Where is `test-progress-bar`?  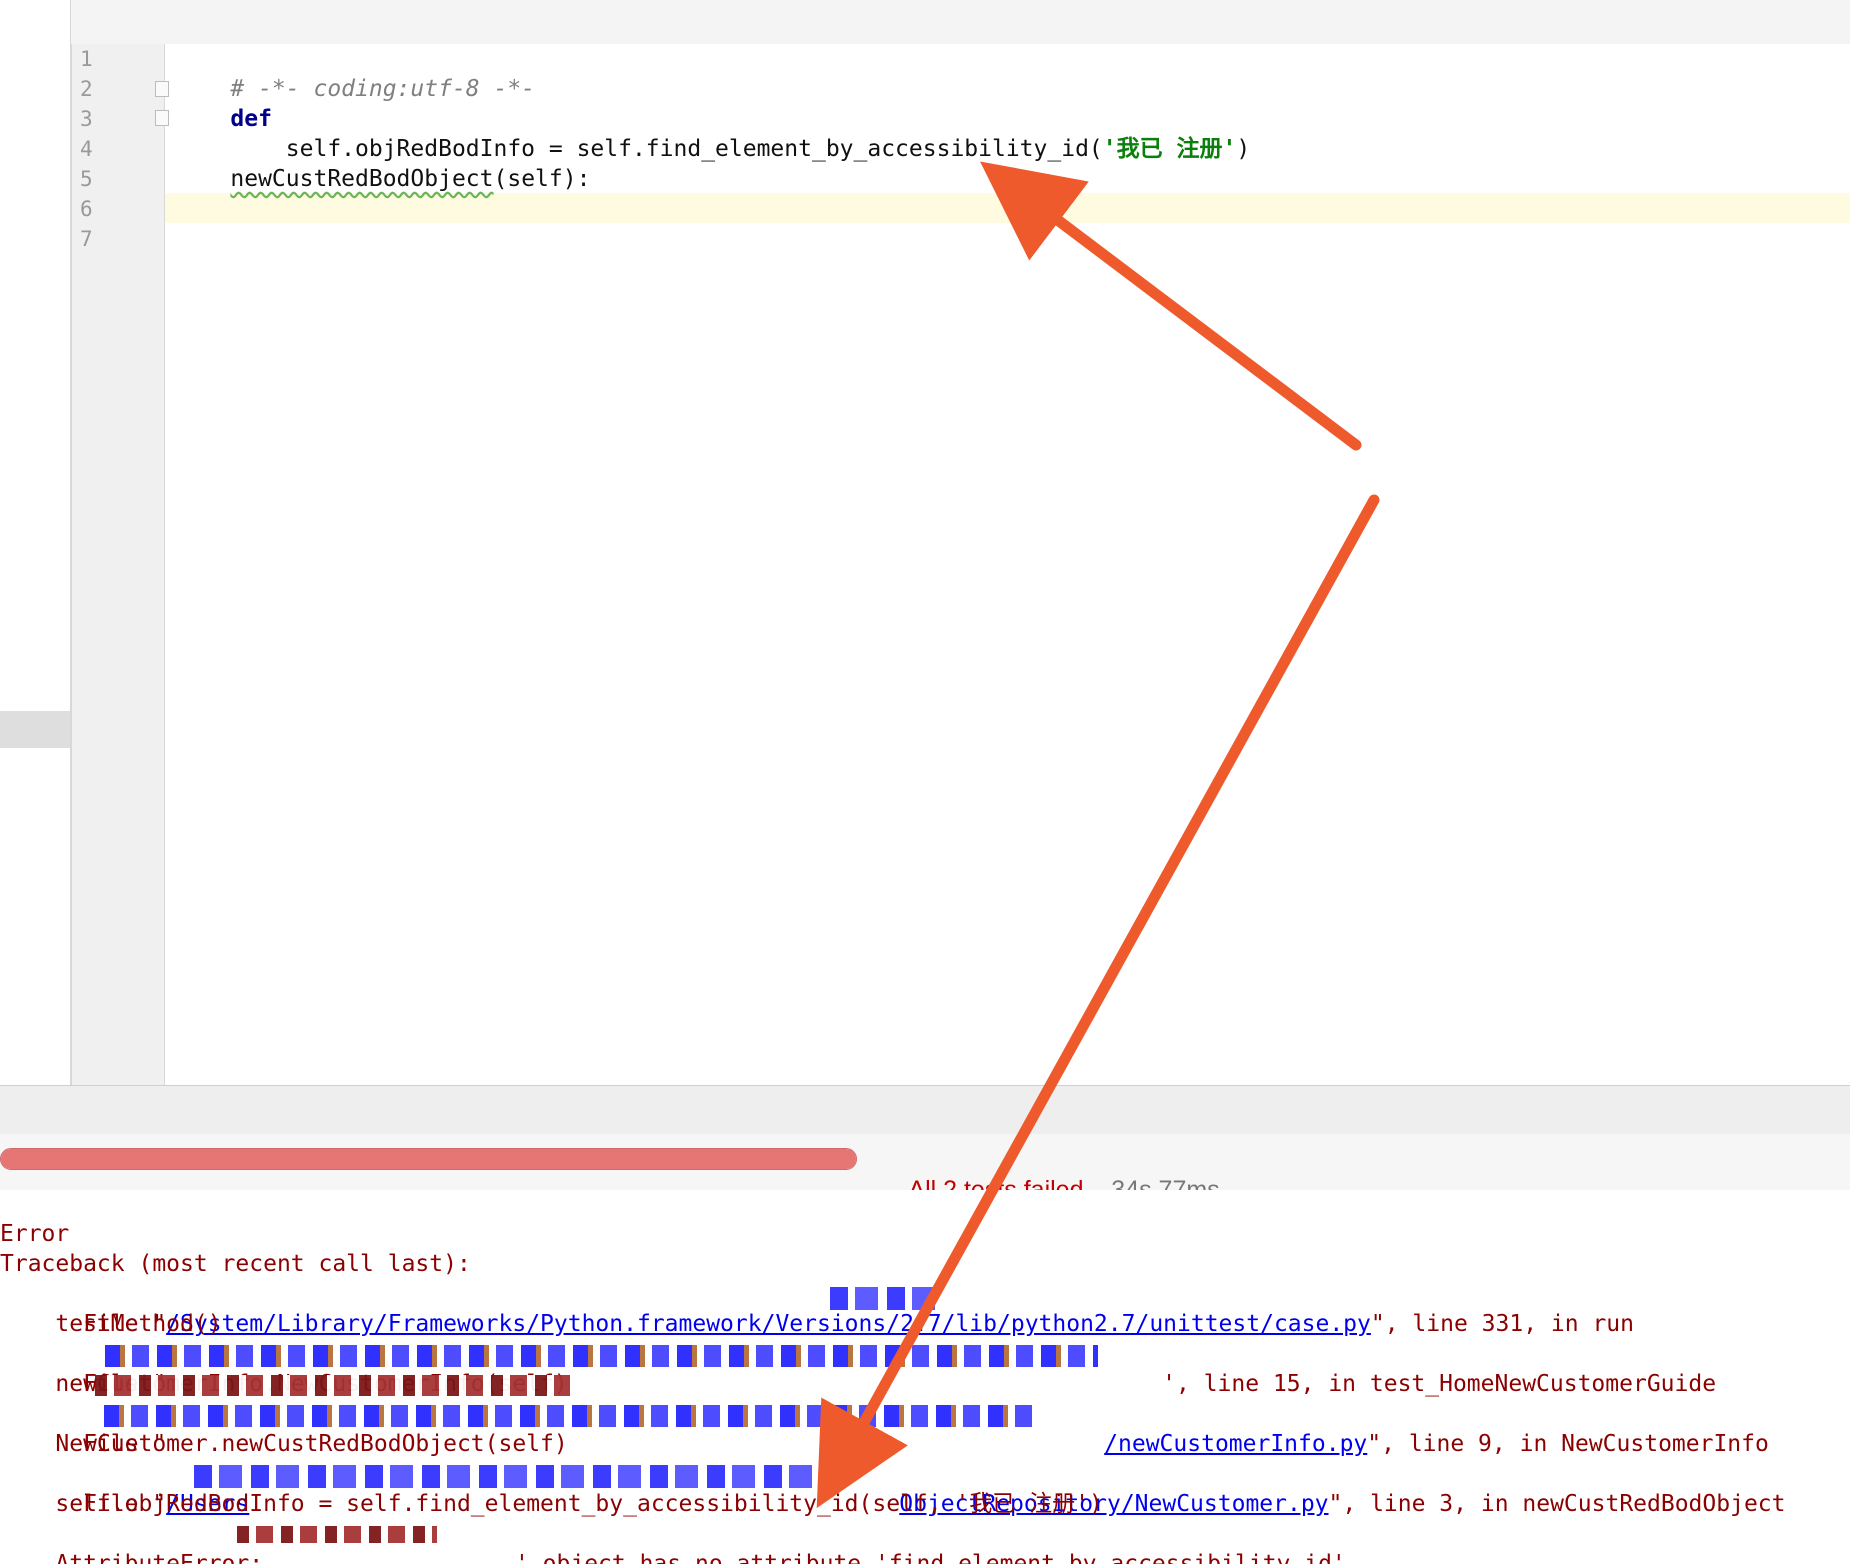 test-progress-bar is located at coordinates (428, 1159).